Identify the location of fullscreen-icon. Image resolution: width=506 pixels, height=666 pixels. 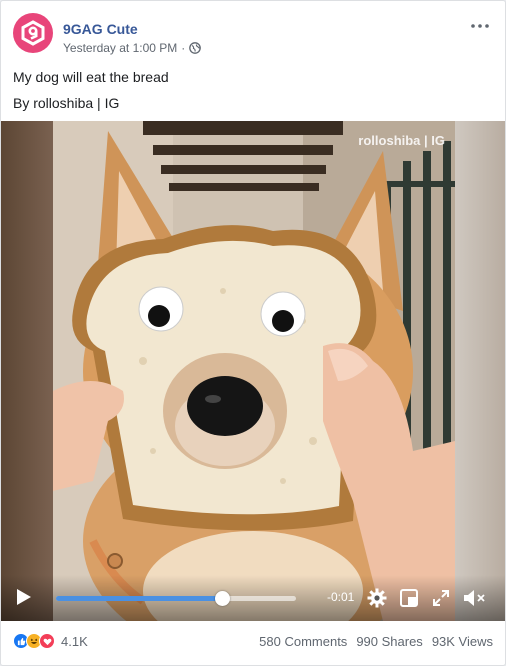
(441, 598).